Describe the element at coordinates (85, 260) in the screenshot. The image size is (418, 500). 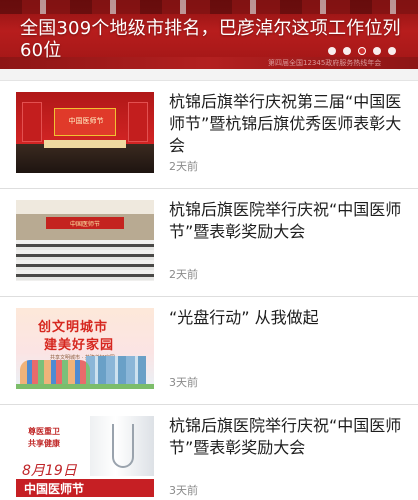
I see `thumbnail-audience` at that location.